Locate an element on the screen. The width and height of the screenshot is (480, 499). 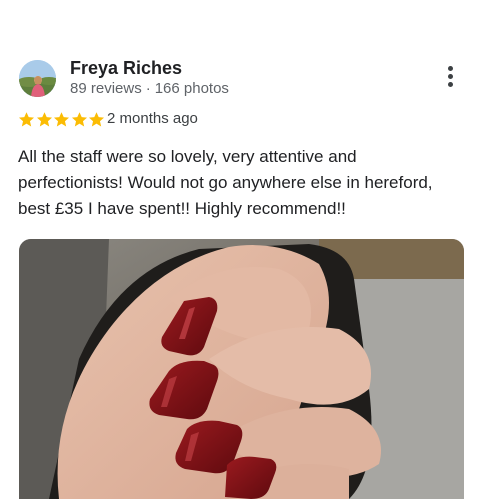
photo-count: 166 photos is located at coordinates (191, 88).